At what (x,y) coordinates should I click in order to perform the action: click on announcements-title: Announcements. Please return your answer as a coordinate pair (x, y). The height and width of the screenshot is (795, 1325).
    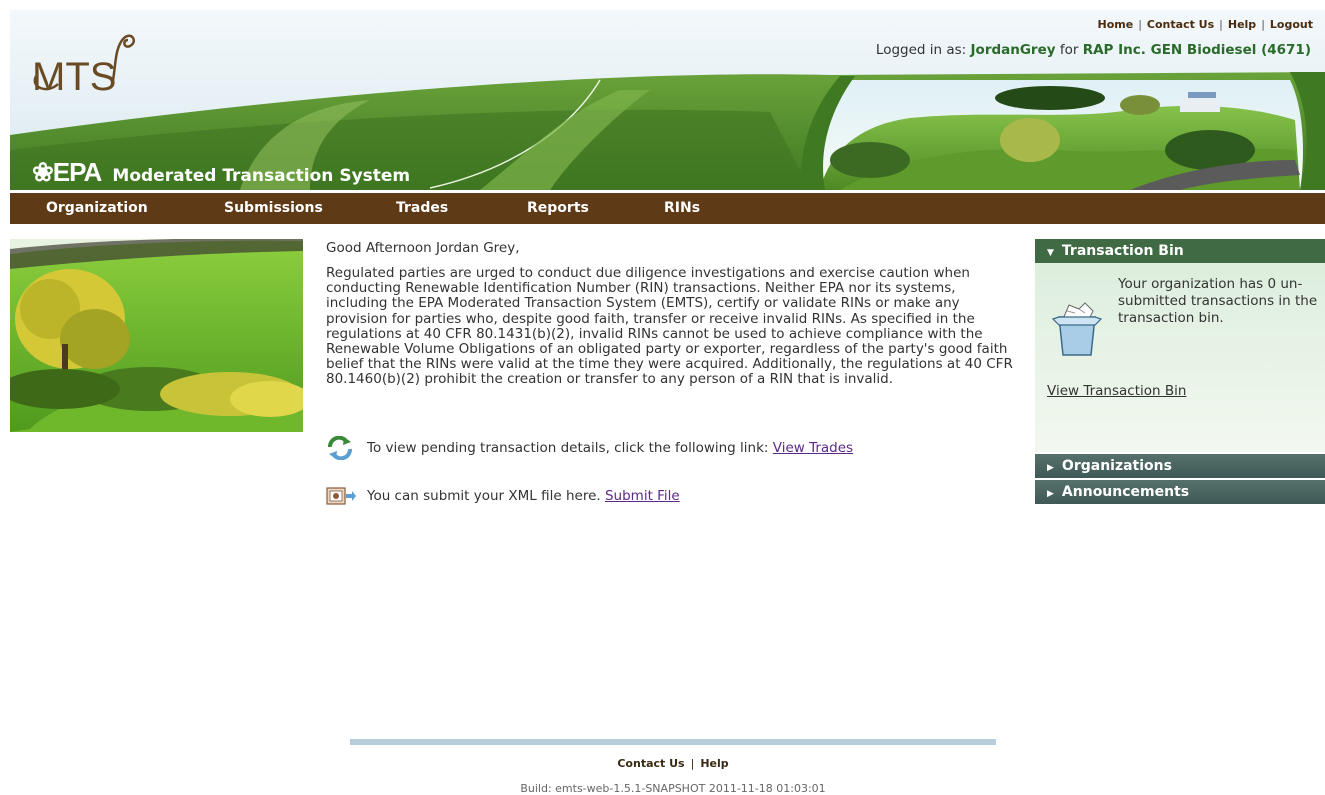
    Looking at the image, I should click on (1125, 492).